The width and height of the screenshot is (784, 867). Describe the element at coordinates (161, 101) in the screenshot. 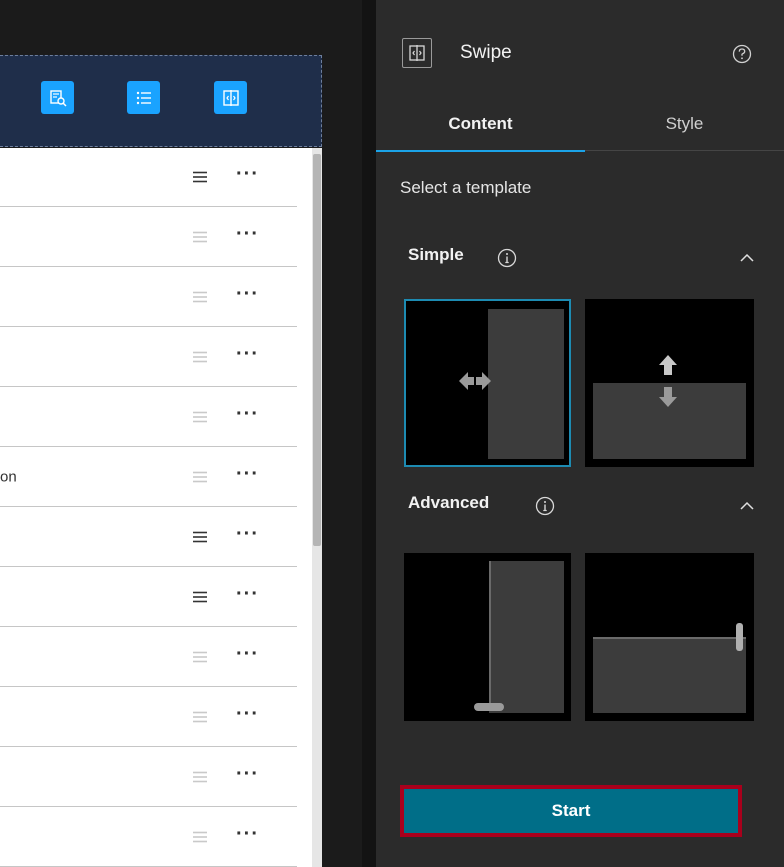

I see `widget-toolbar` at that location.